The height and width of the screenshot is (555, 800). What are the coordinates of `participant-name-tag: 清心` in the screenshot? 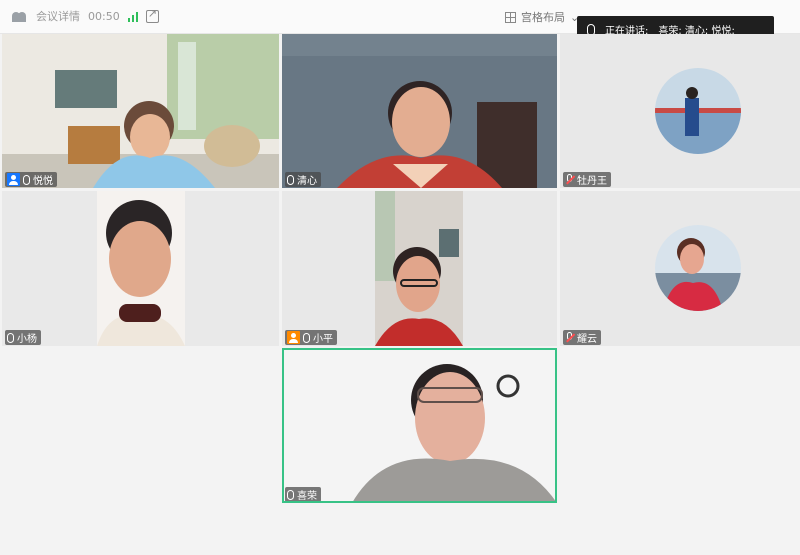 It's located at (303, 179).